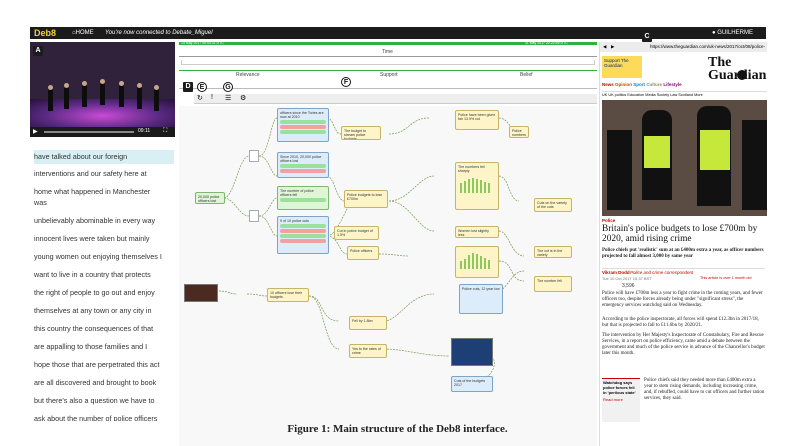 This screenshot has height=446, width=795. What do you see at coordinates (726, 278) in the screenshot?
I see `article-age-note: This article is over 1 month old` at bounding box center [726, 278].